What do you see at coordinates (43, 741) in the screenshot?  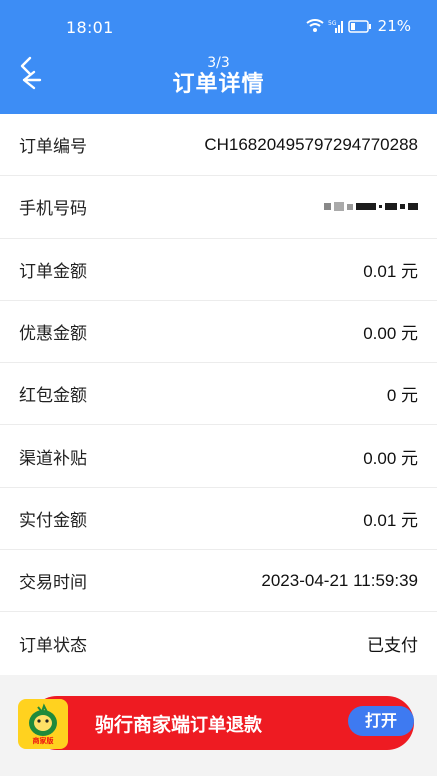 I see `logo-caption: 商家版` at bounding box center [43, 741].